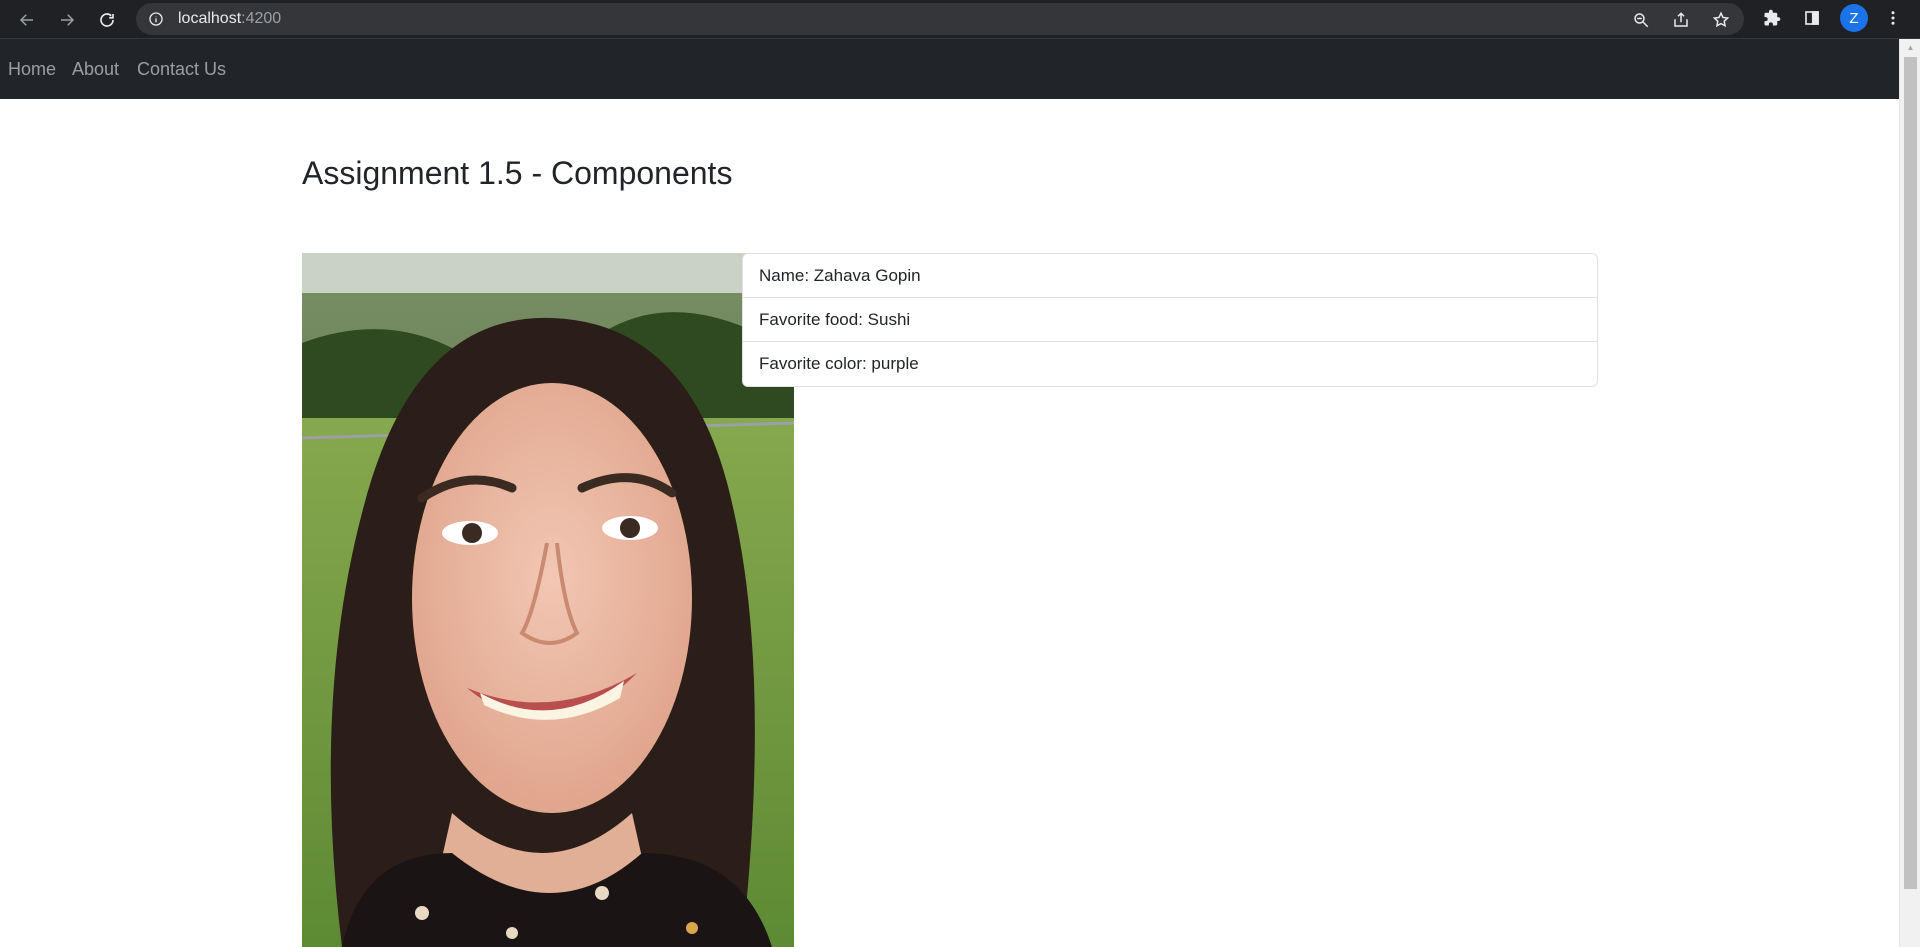  I want to click on back-arrow-icon, so click(27, 20).